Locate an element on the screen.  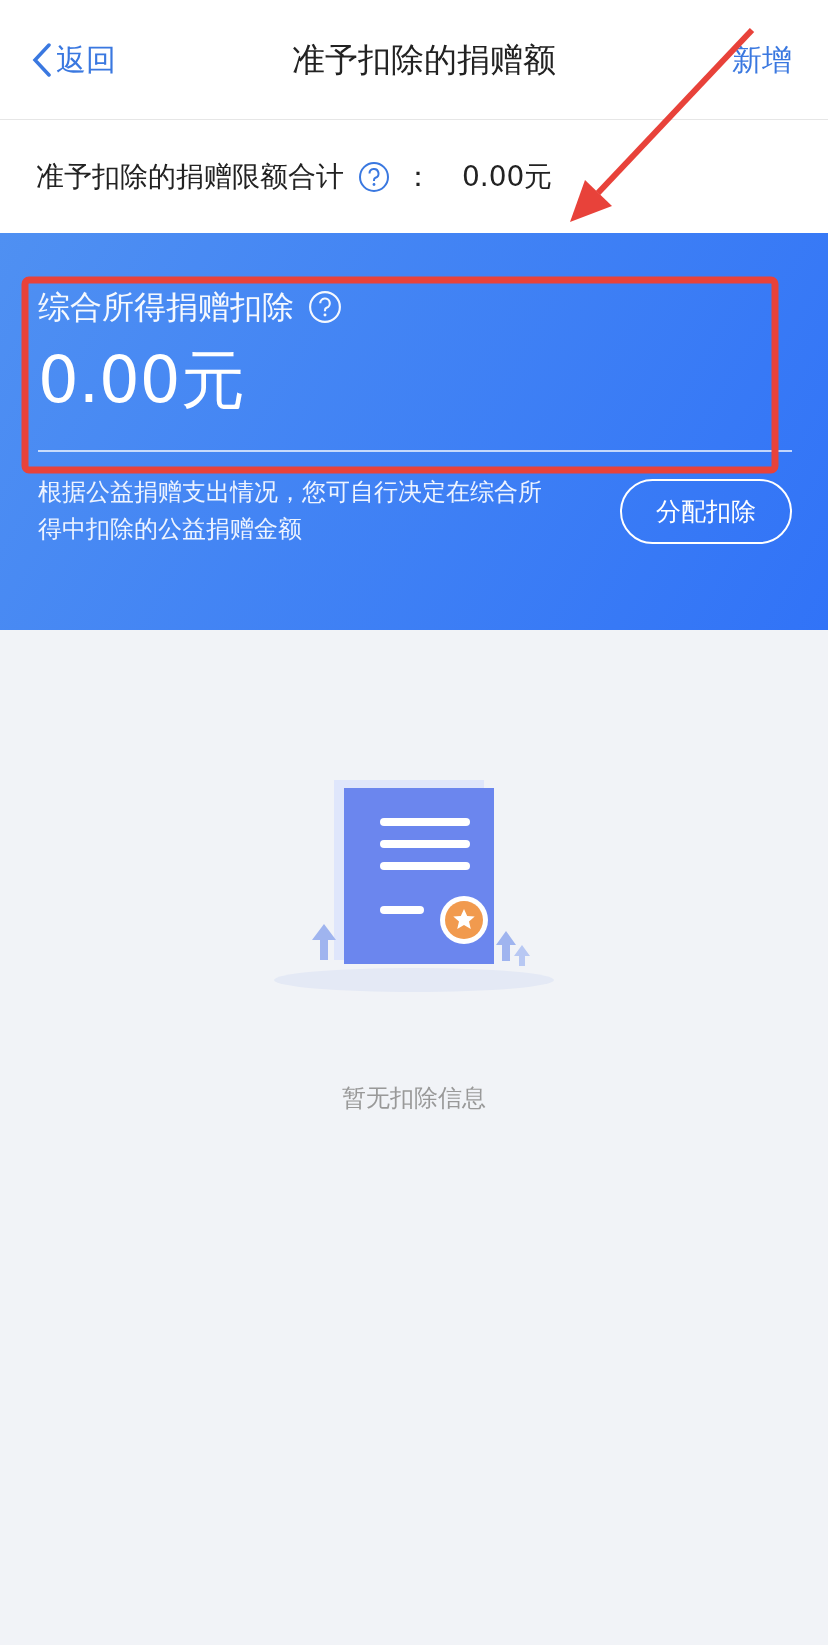
add-link: 新增 is located at coordinates (762, 59).